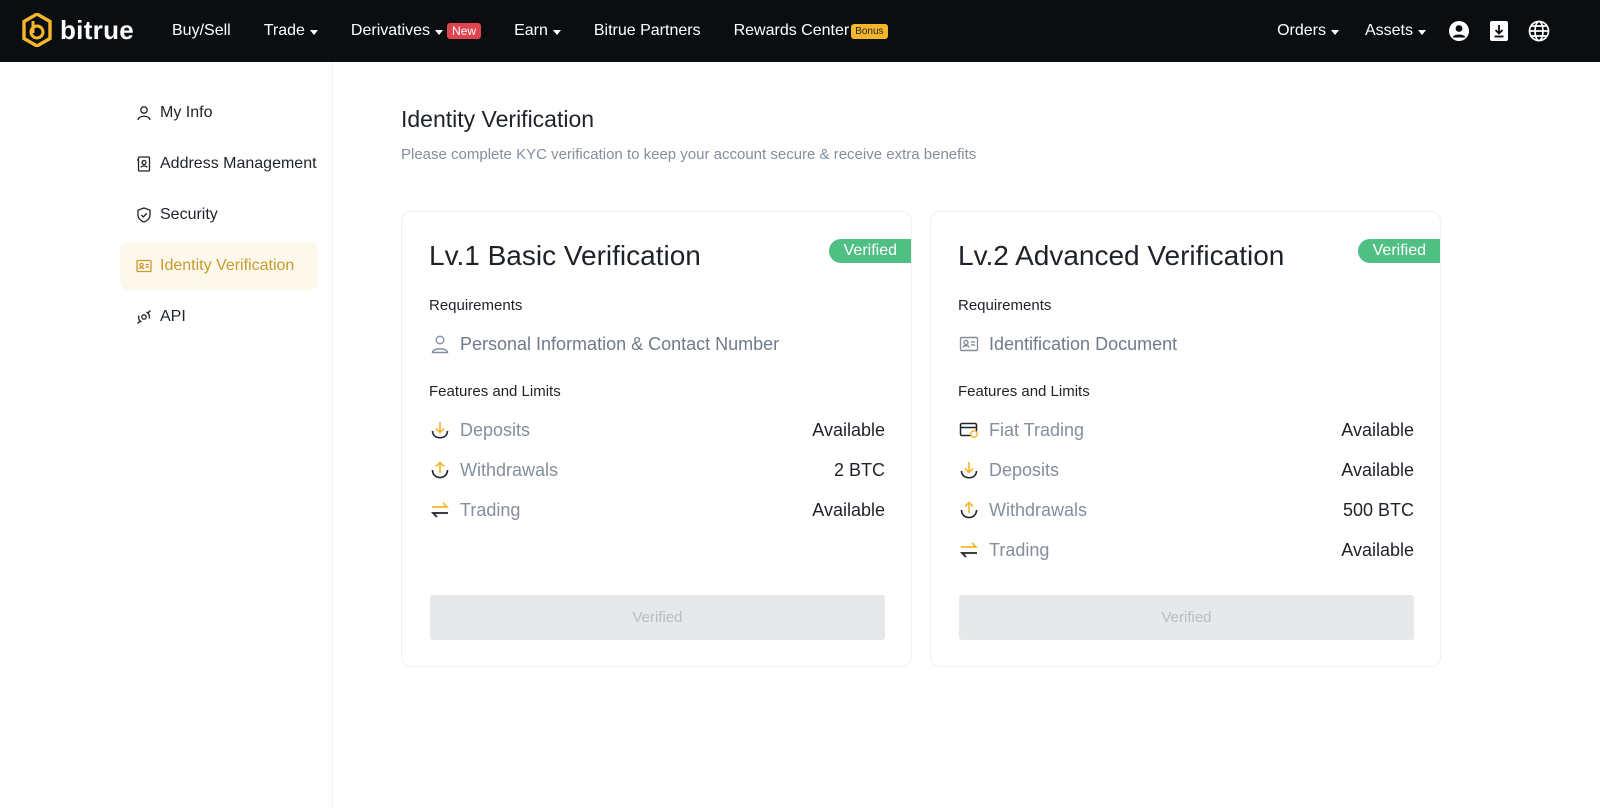  What do you see at coordinates (238, 163) in the screenshot?
I see `sidebar-item-label: Address Management` at bounding box center [238, 163].